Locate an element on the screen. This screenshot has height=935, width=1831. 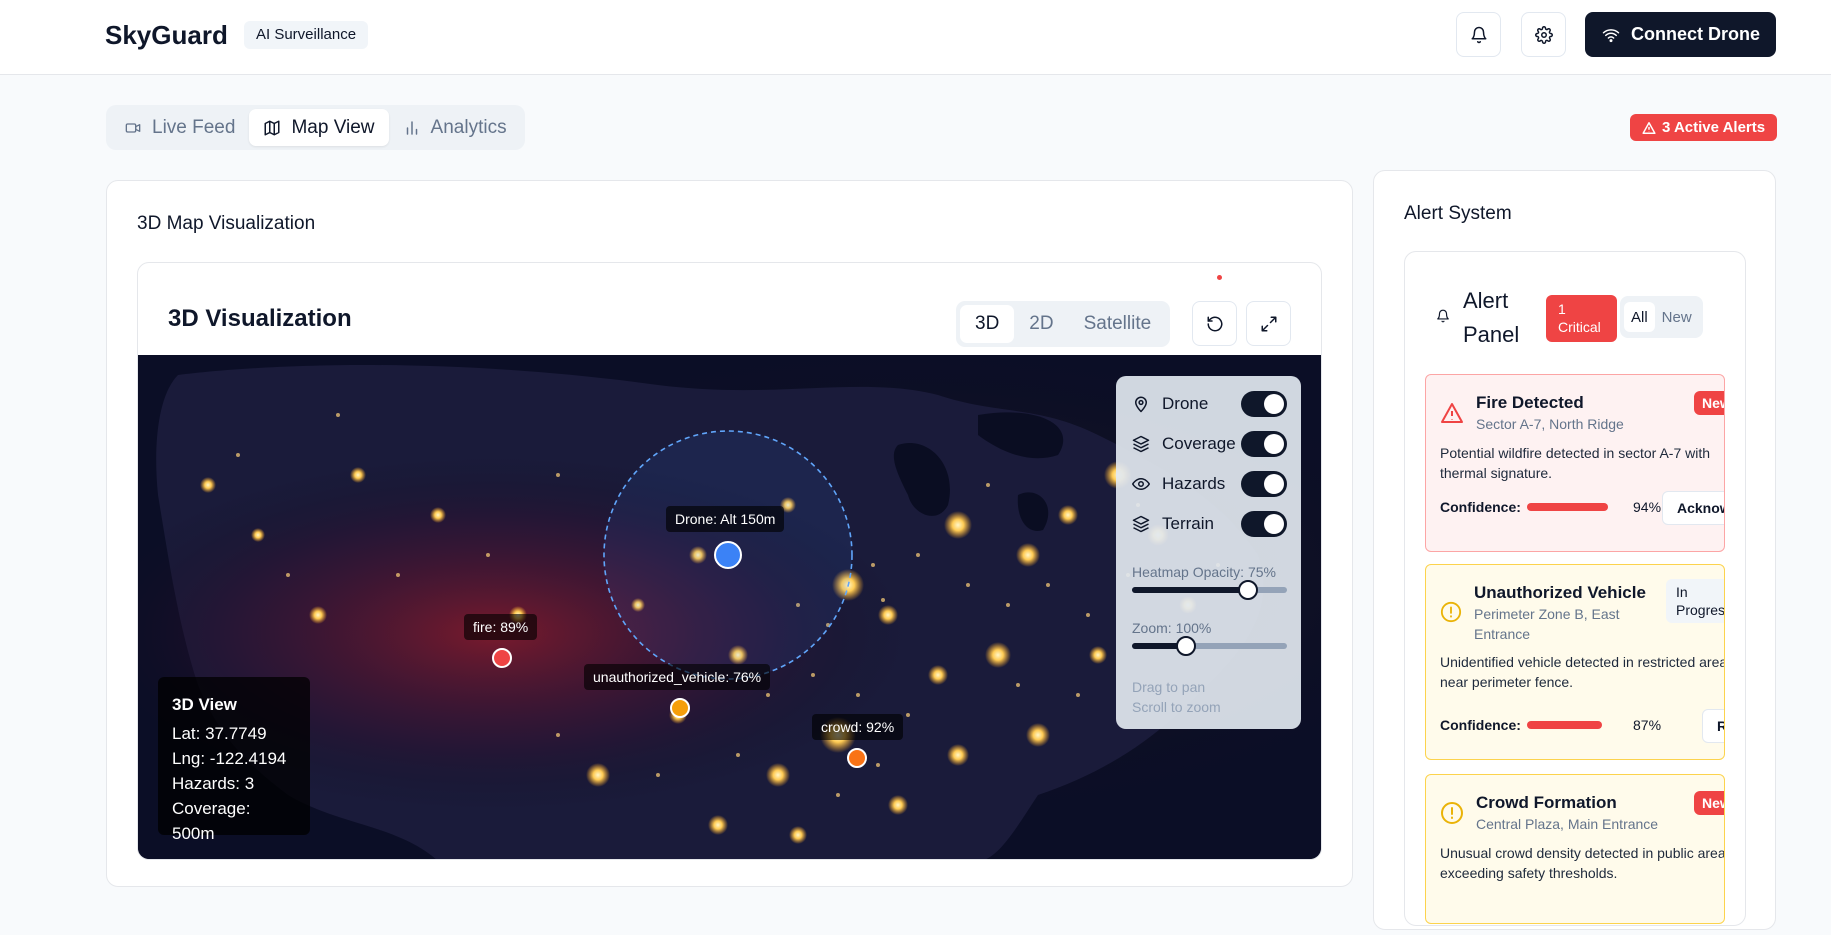
alert-status-line1: In is located at coordinates (1682, 592).